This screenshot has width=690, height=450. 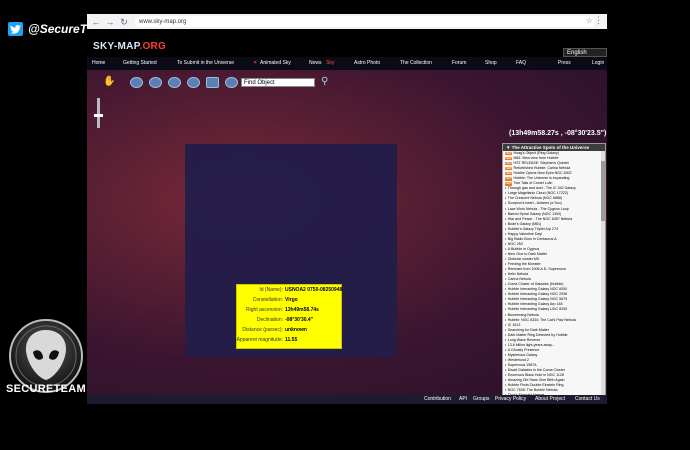 I want to click on nav-login: Login, so click(x=598, y=63).